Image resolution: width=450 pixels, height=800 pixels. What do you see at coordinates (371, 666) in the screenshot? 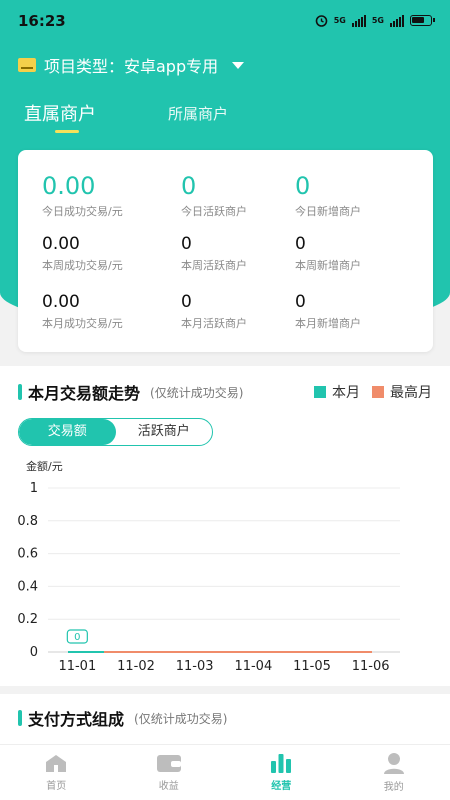
I see `x-tick-label: 11-06` at bounding box center [371, 666].